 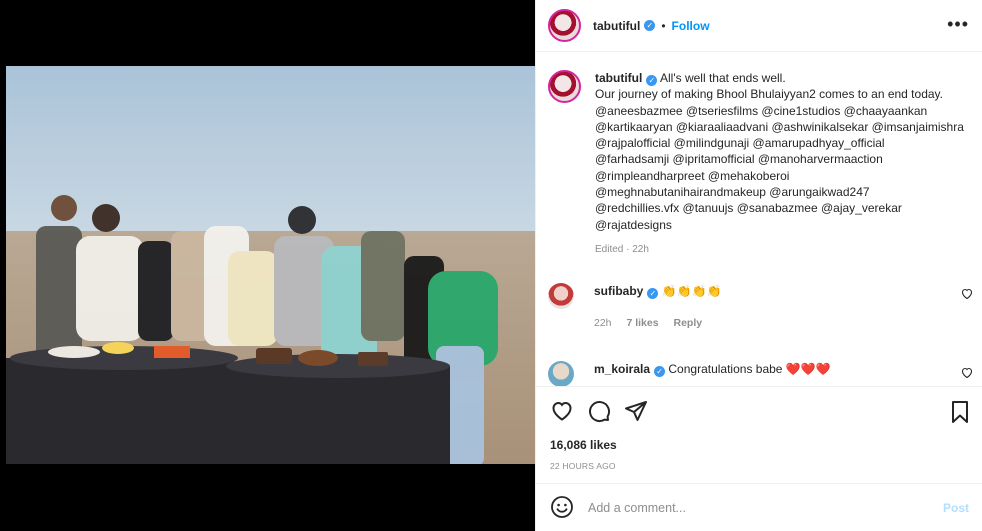 I want to click on likes-count: 16,086 likes, so click(x=583, y=445).